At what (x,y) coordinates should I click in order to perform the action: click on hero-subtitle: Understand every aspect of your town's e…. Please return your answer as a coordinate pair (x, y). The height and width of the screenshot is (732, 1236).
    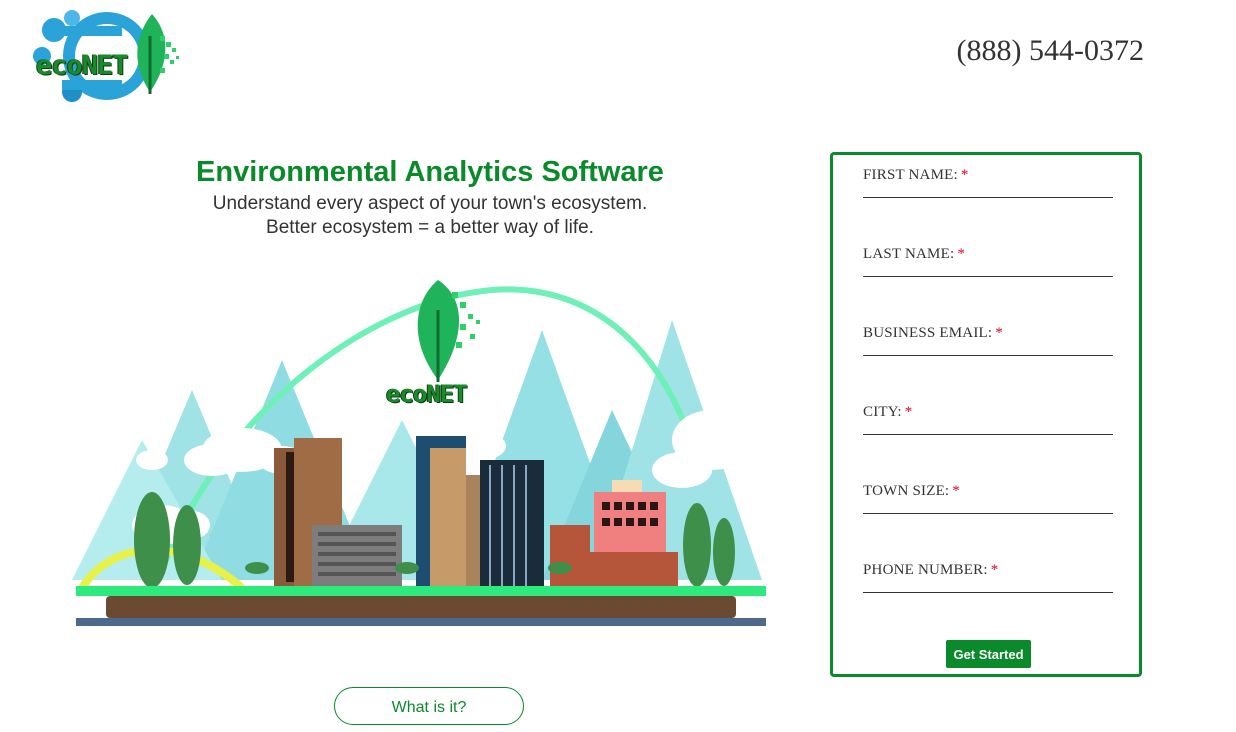
    Looking at the image, I should click on (430, 216).